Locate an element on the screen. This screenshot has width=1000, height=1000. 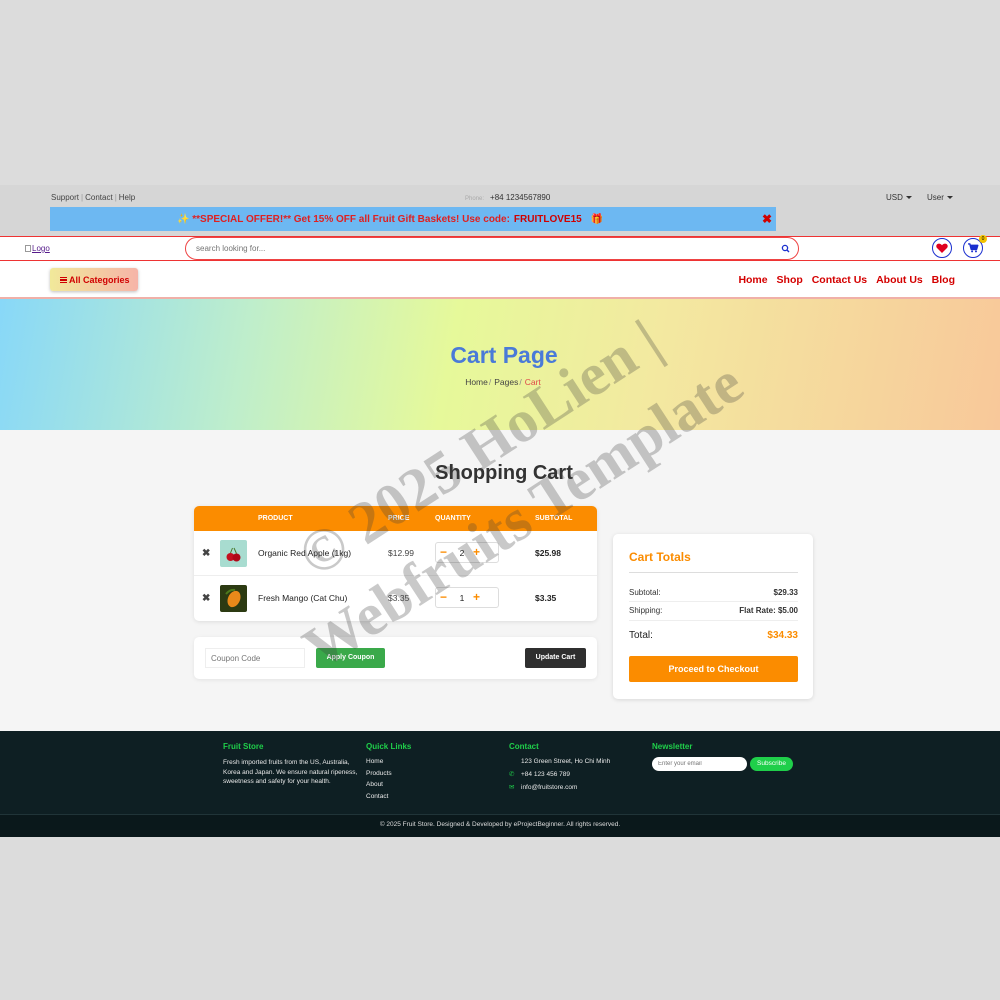
footer-link-products: Products is located at coordinates (388, 773).